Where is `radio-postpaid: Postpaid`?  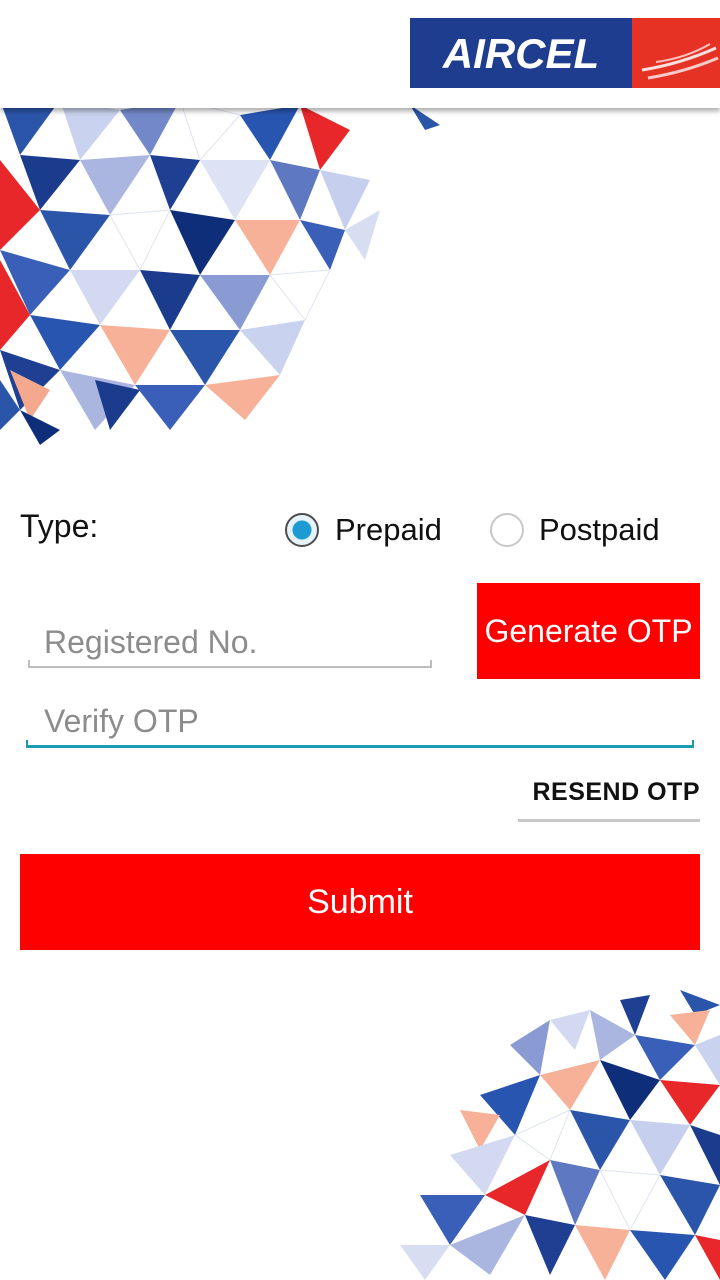
radio-postpaid: Postpaid is located at coordinates (575, 530).